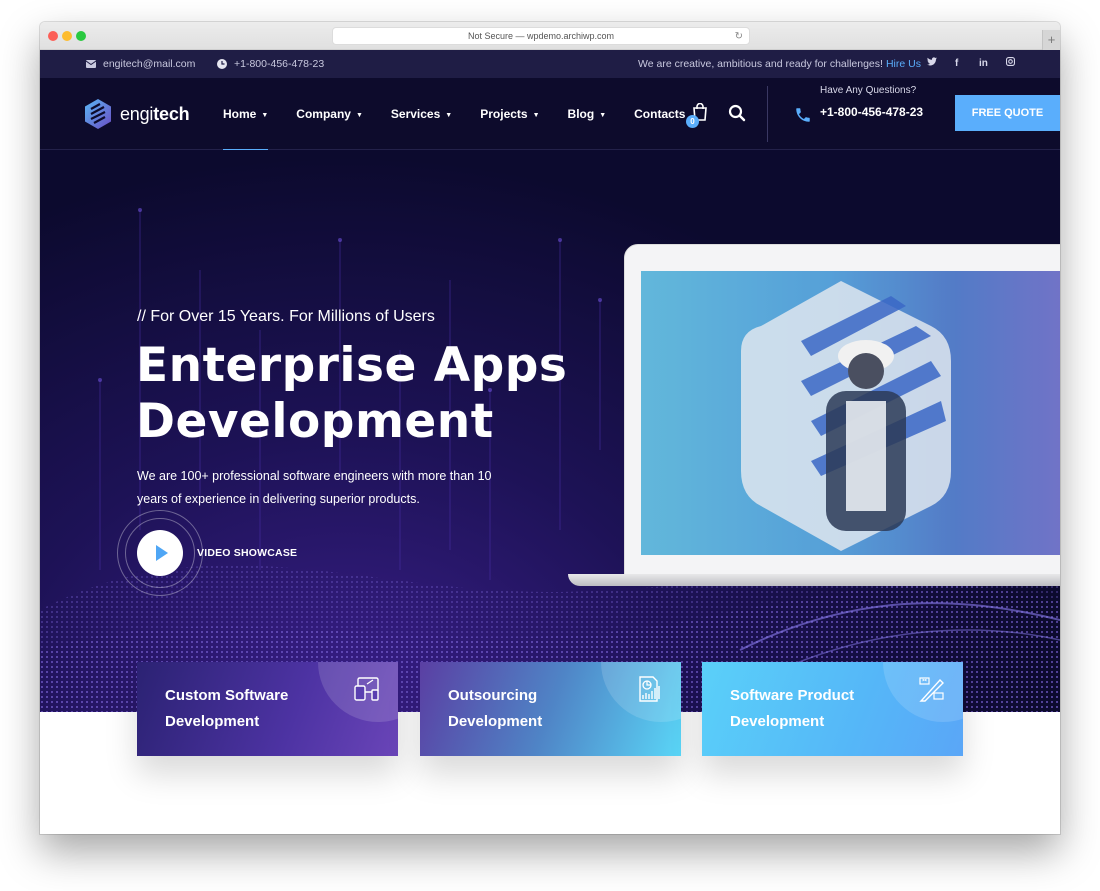  I want to click on service-card-custom-software: Custom Software Development, so click(267, 709).